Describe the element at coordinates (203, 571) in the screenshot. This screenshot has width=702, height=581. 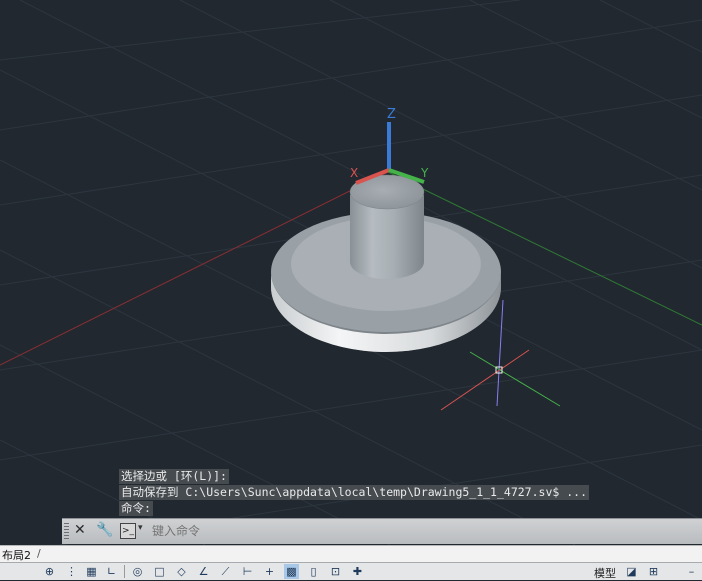
I see `otrack-icon: ∠` at that location.